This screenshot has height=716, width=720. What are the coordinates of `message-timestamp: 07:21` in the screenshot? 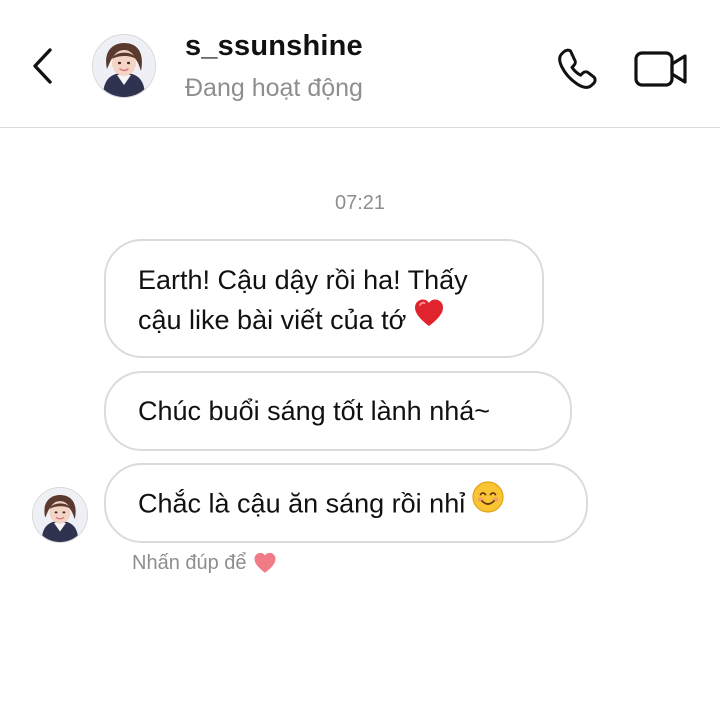 It's located at (360, 203).